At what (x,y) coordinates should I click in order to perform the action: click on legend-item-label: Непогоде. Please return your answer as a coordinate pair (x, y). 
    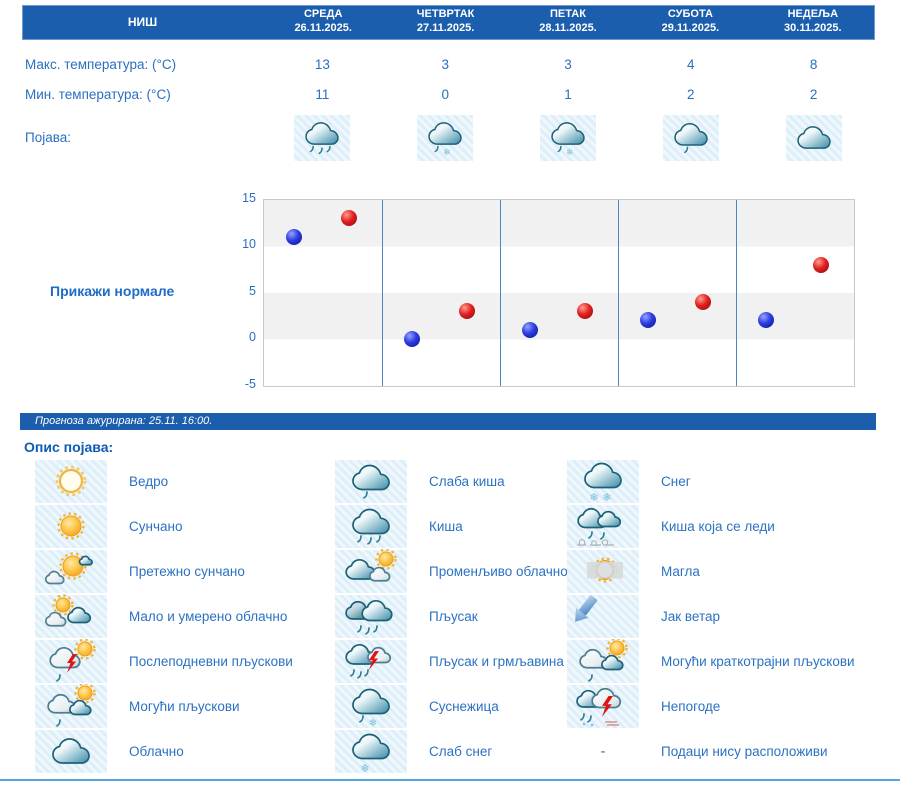
    Looking at the image, I should click on (691, 706).